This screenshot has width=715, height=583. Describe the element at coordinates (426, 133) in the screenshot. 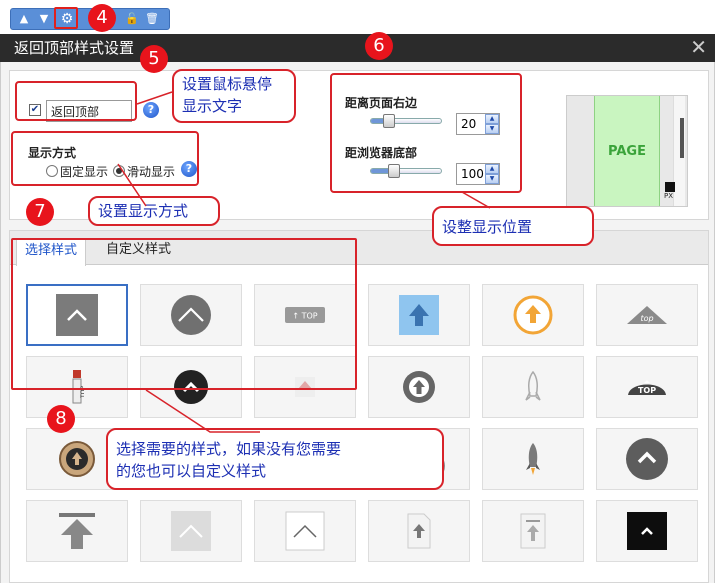

I see `position-highlight` at that location.